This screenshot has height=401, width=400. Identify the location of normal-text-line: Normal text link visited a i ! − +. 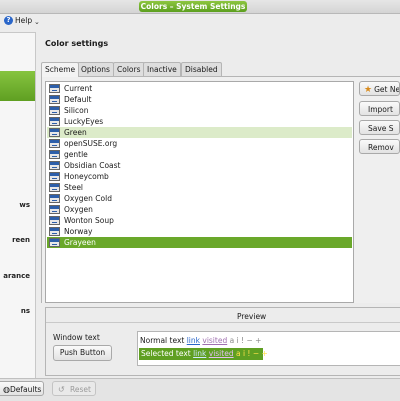
(200, 340).